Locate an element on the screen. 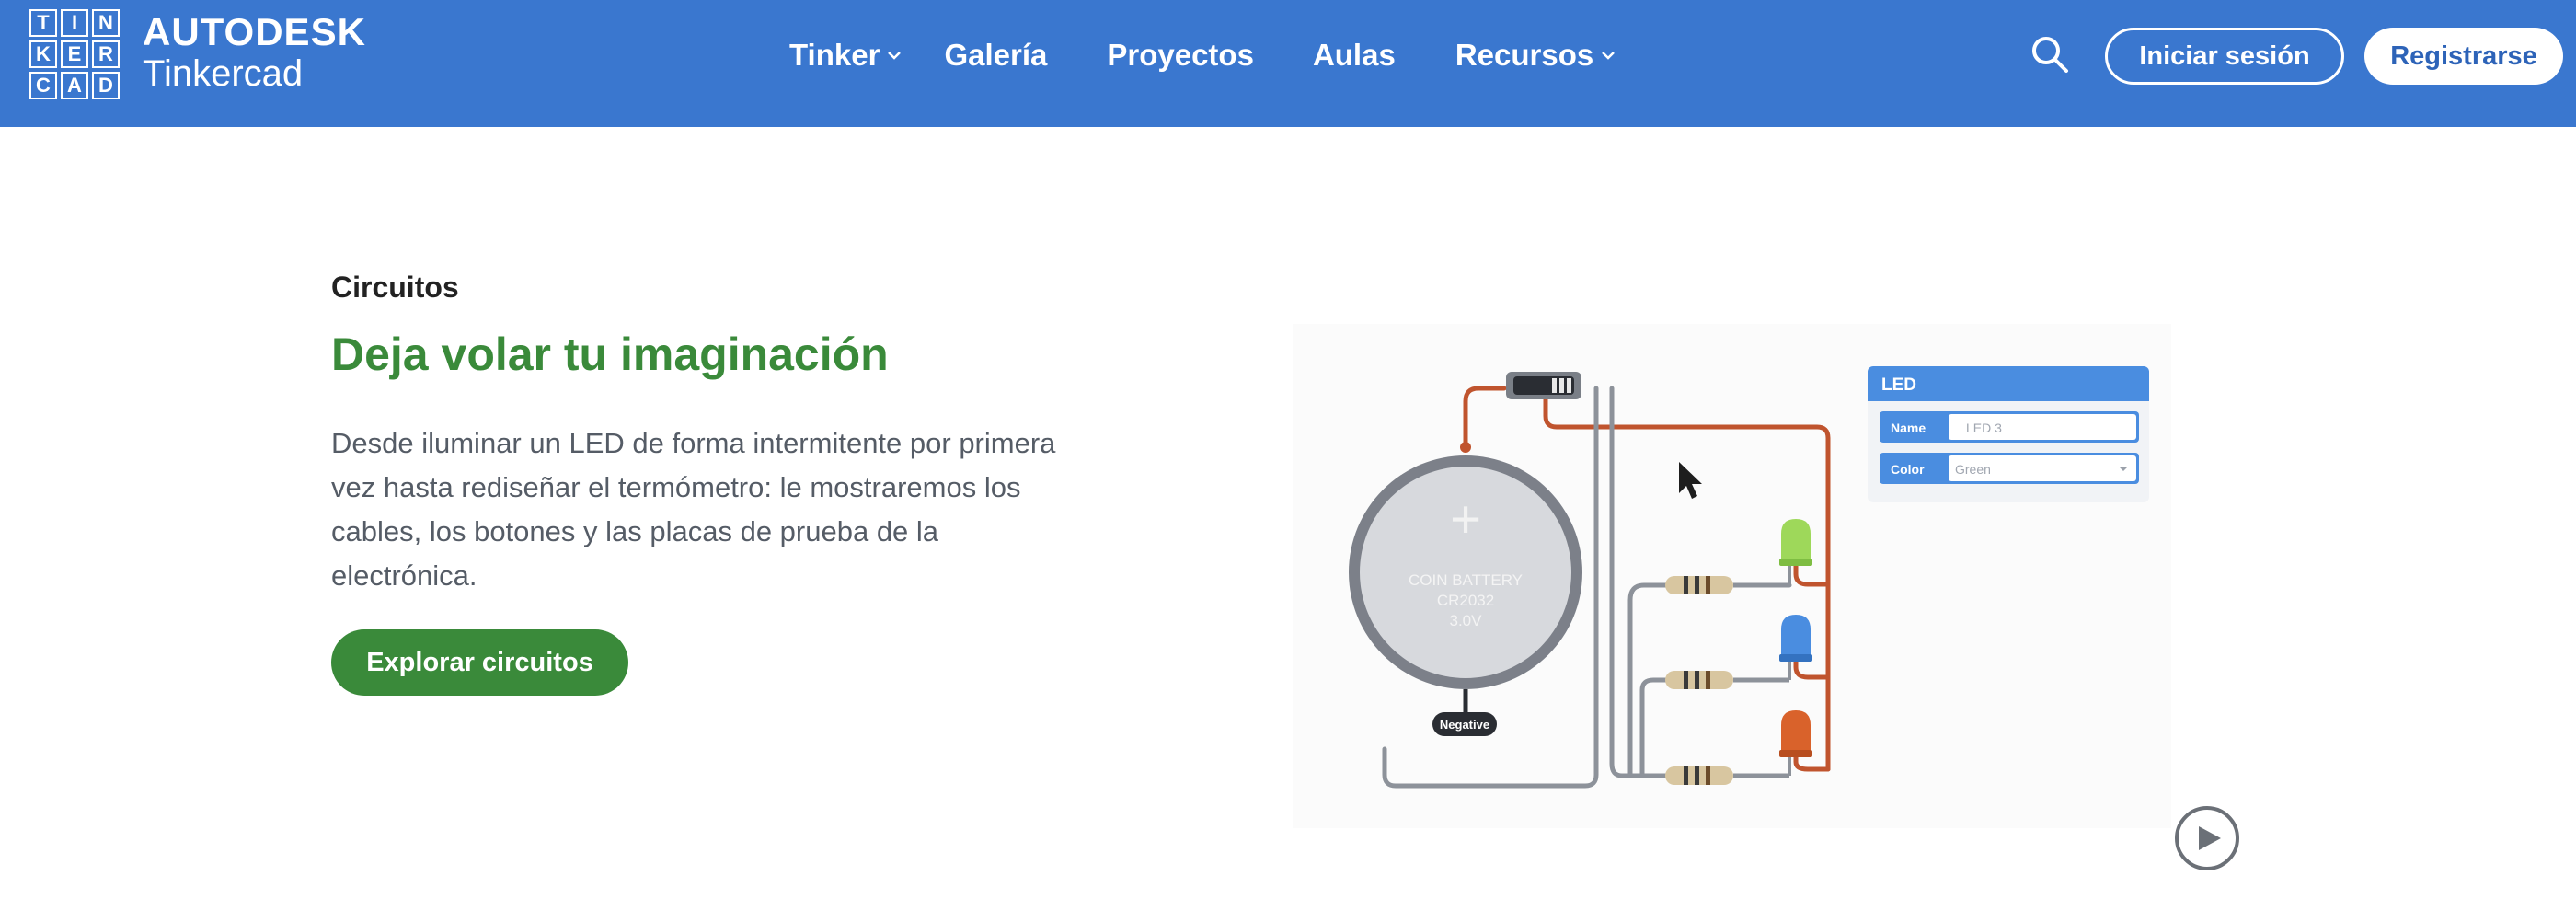  battery-label-line2: CR2032 is located at coordinates (1465, 600).